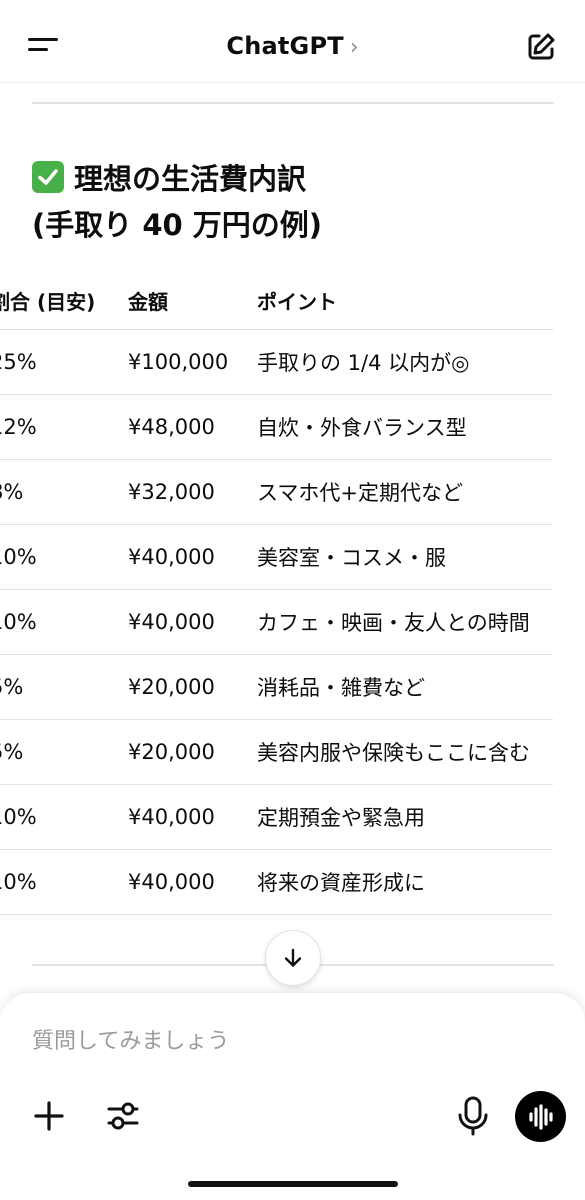 The image size is (585, 1200). What do you see at coordinates (293, 103) in the screenshot?
I see `divider` at bounding box center [293, 103].